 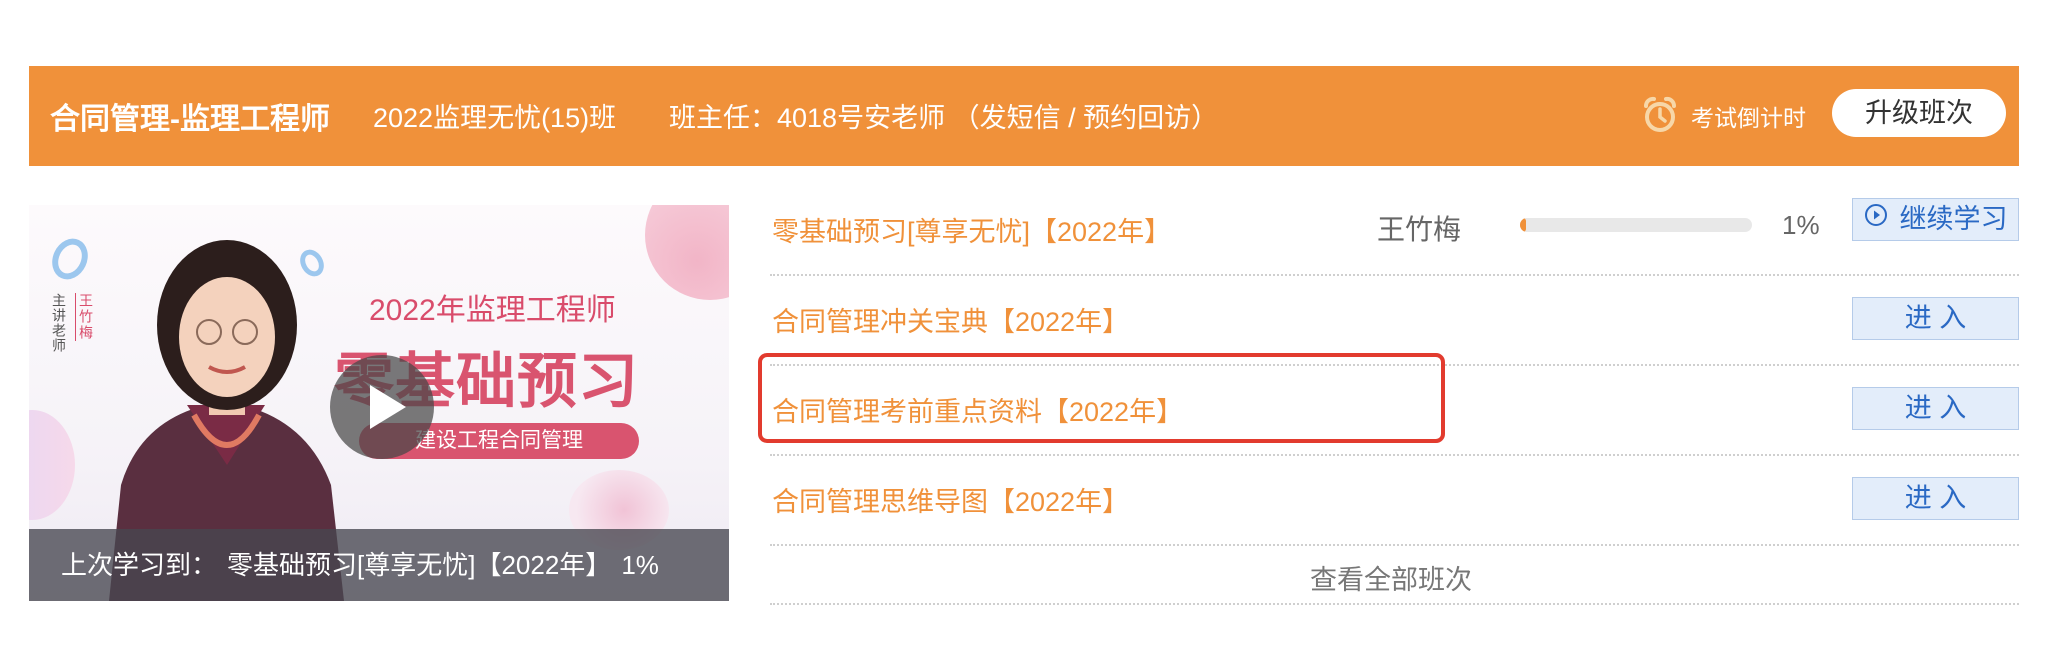 I want to click on last-study-course: 零基础预习[尊享无忧]【2022年】, so click(x=419, y=565).